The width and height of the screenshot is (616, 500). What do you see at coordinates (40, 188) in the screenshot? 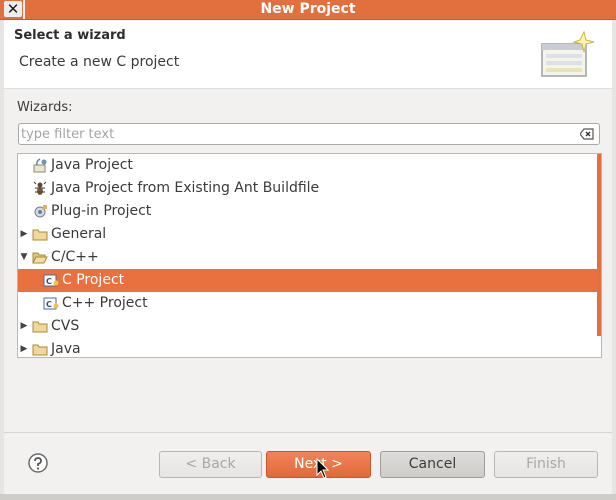
I see `ant-icon` at bounding box center [40, 188].